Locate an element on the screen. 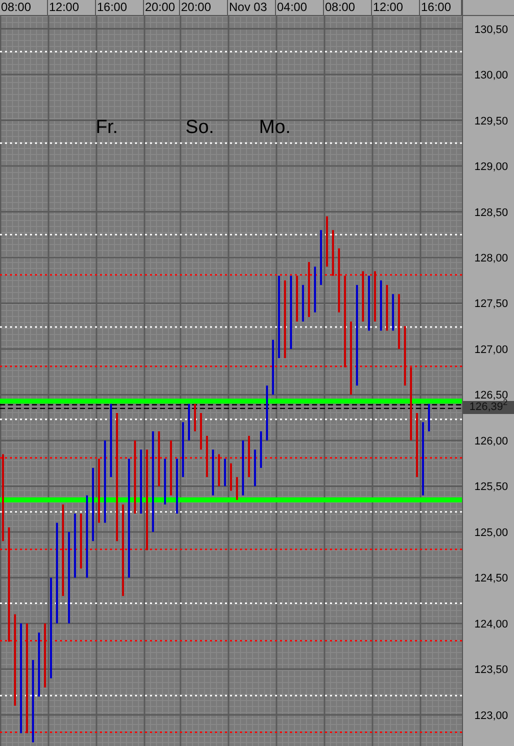 This screenshot has height=746, width=514. price-label: 123,00 is located at coordinates (491, 716).